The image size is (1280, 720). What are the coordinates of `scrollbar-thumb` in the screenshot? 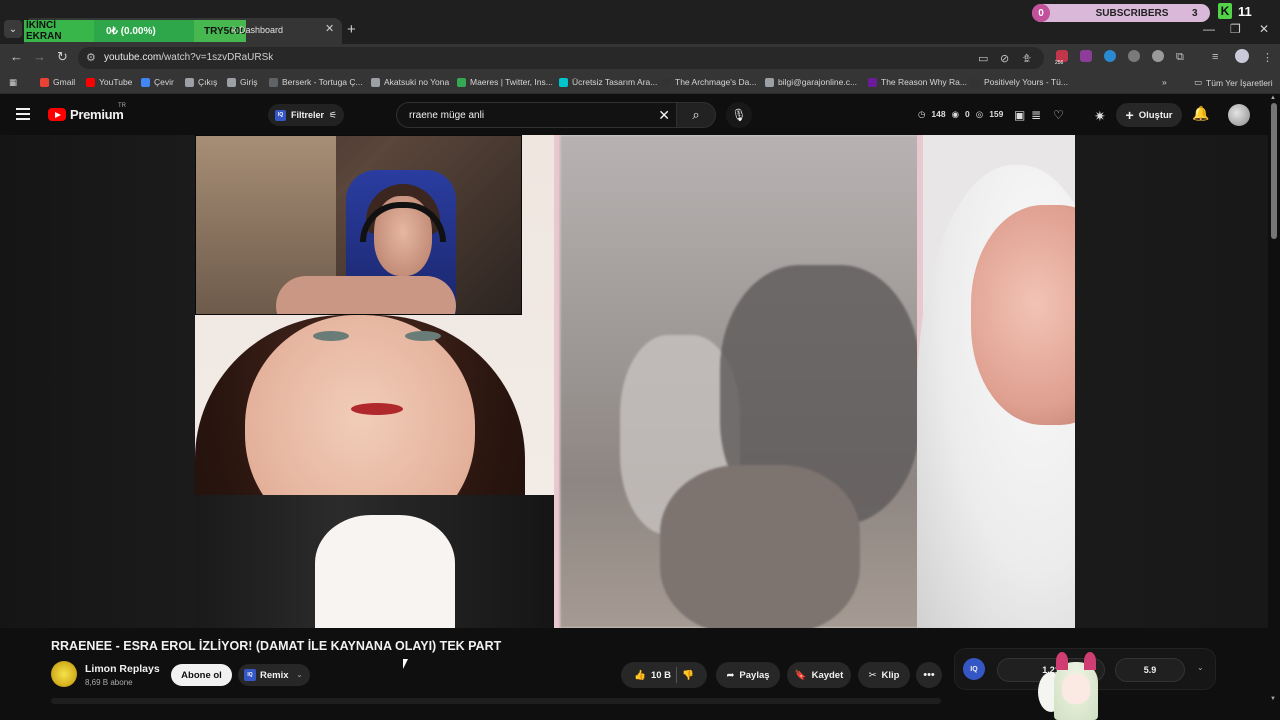 It's located at (1274, 171).